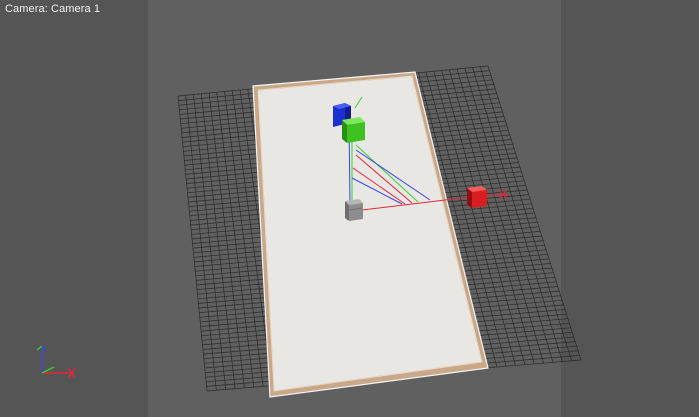 The width and height of the screenshot is (699, 417). What do you see at coordinates (353, 130) in the screenshot?
I see `green-cube` at bounding box center [353, 130].